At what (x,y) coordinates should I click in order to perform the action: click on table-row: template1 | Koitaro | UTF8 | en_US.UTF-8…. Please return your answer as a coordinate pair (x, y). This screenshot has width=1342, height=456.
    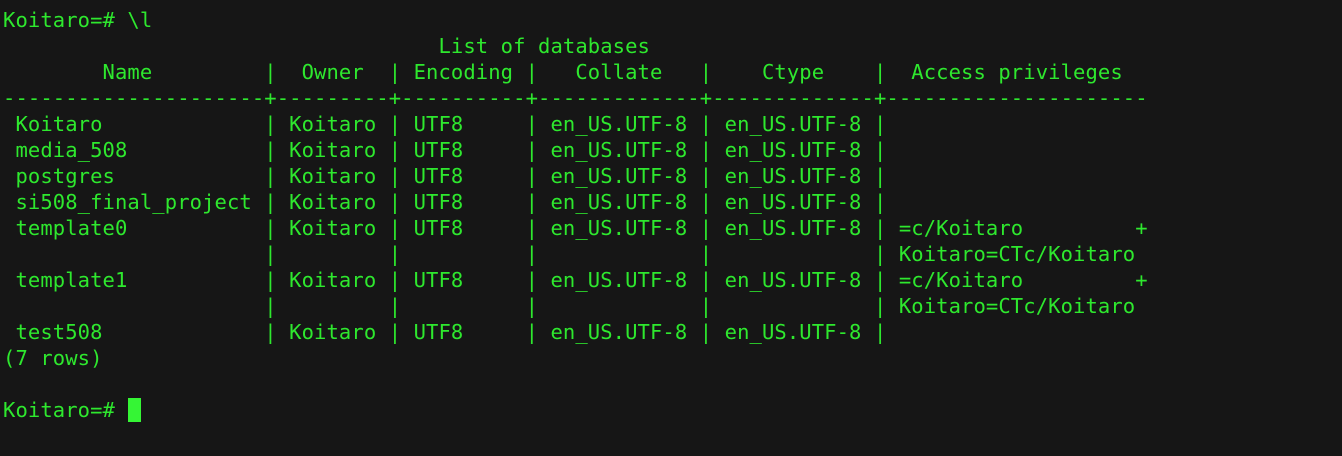
    Looking at the image, I should click on (575, 280).